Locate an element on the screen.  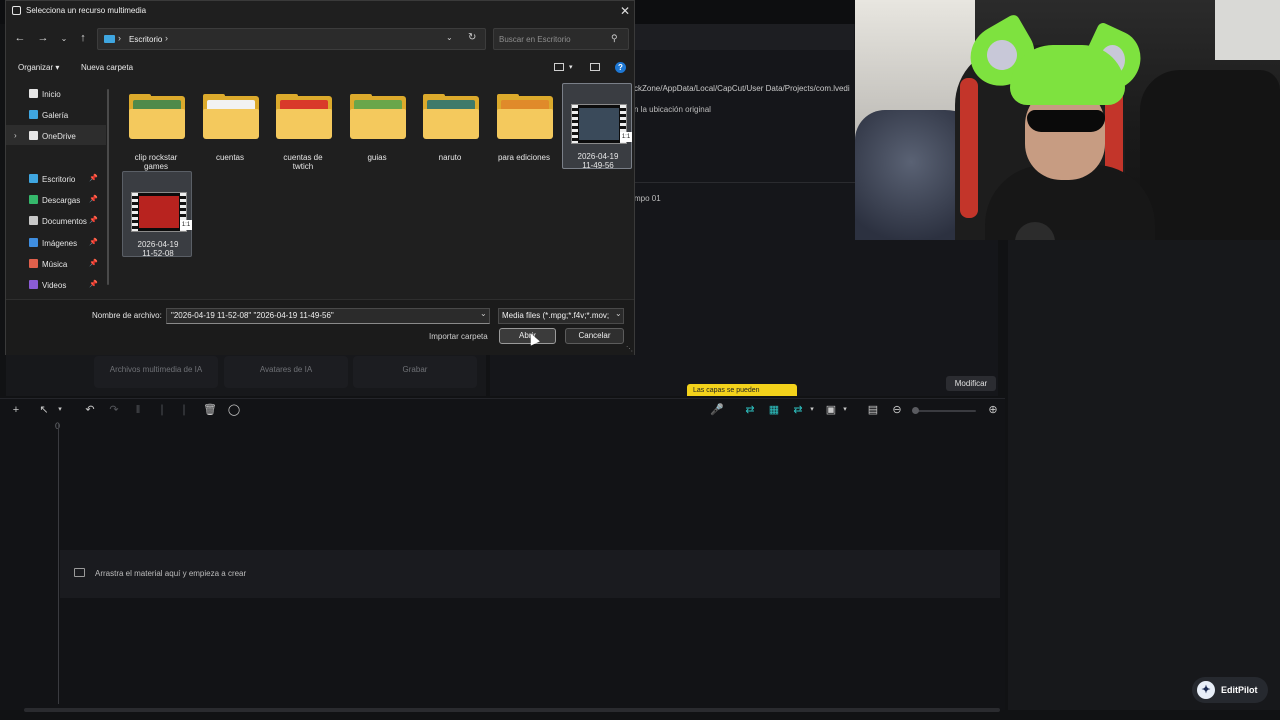
ai-avatars-tile: Avatares de IA is located at coordinates (286, 372).